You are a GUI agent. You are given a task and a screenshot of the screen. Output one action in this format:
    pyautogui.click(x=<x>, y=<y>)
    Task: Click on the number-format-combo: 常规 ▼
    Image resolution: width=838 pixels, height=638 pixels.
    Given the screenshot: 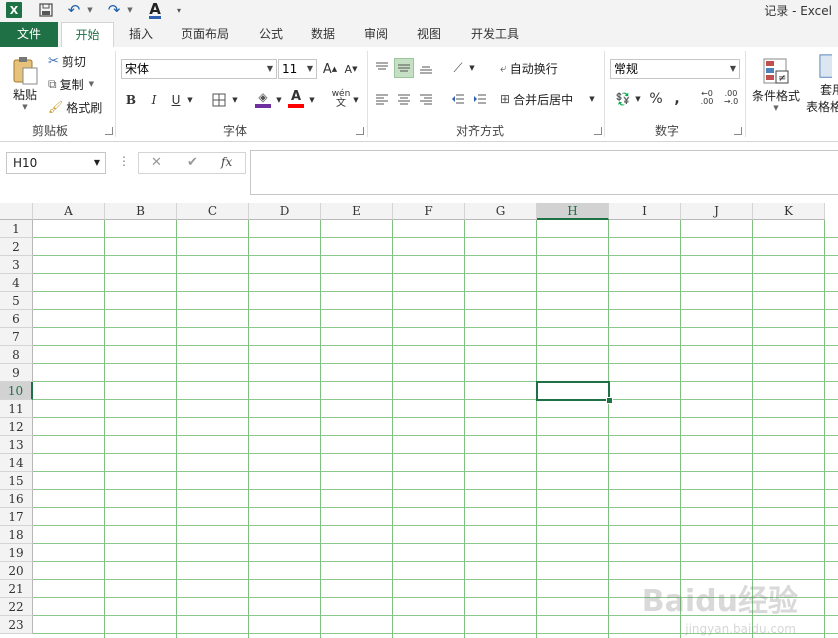 What is the action you would take?
    pyautogui.click(x=675, y=69)
    